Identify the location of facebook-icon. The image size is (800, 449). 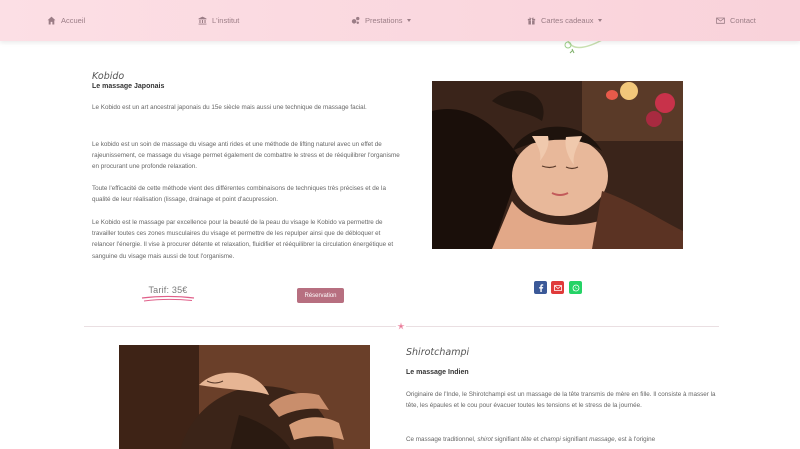
(540, 287).